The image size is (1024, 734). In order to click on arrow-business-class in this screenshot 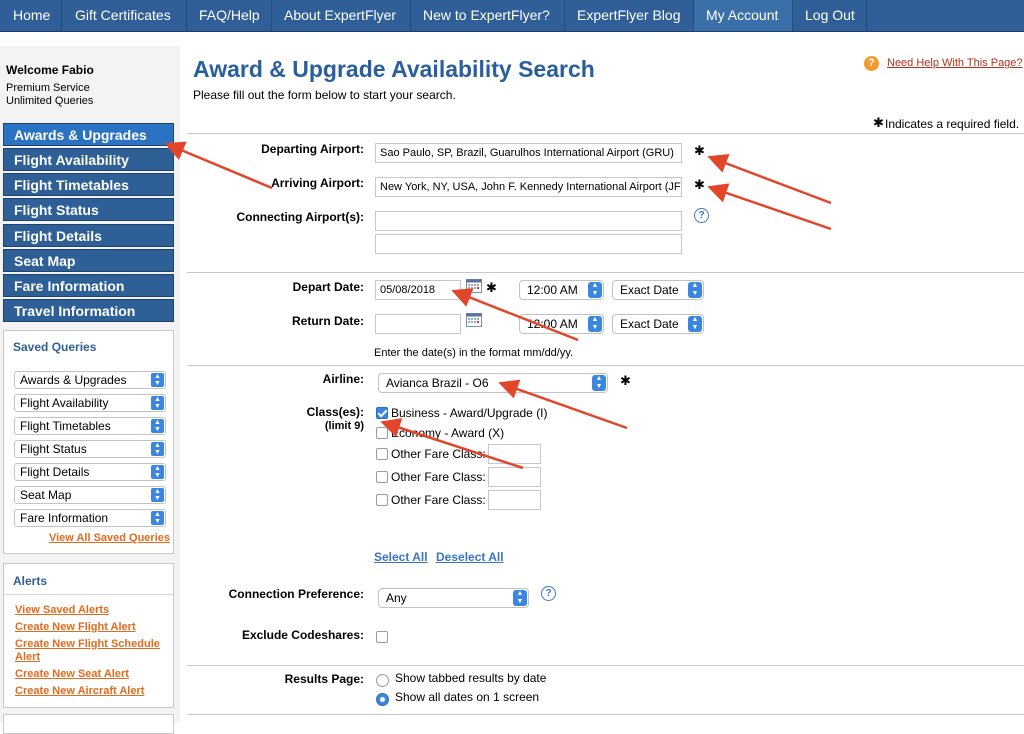, I will do `click(452, 444)`.